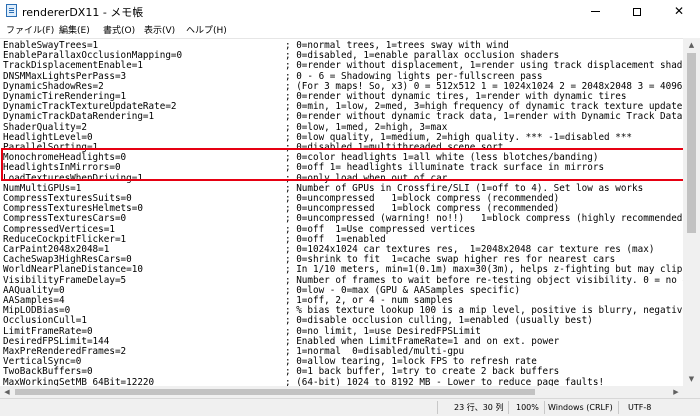 Image resolution: width=700 pixels, height=416 pixels. I want to click on title-bar: rendererDX11 - メモ帳 ✕, so click(350, 11).